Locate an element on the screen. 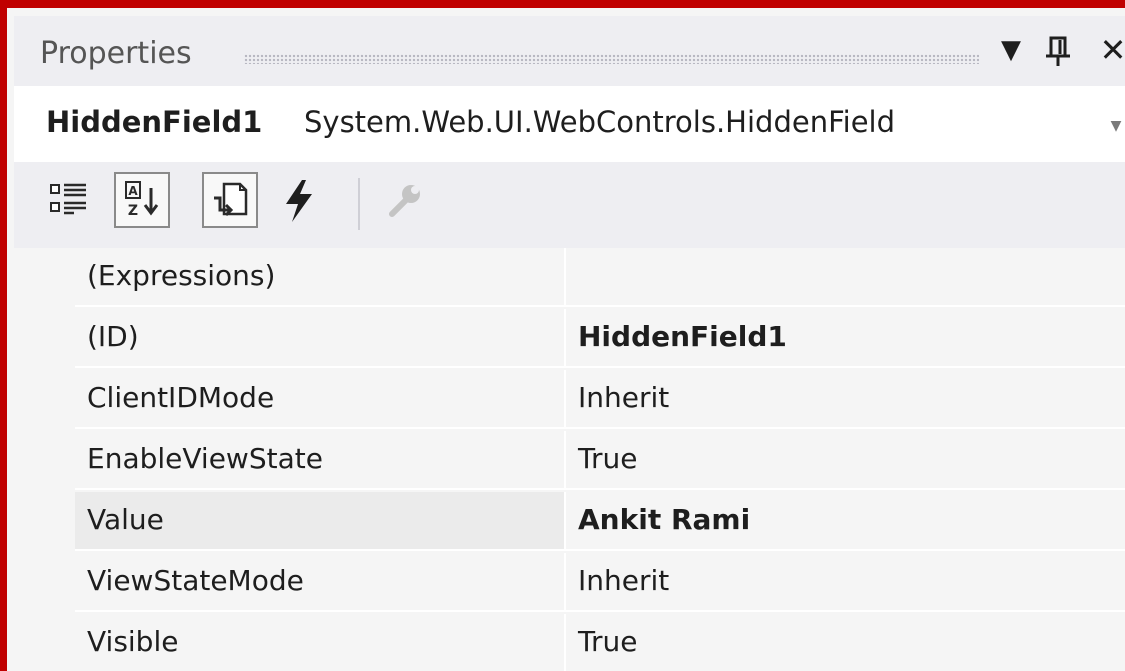 The height and width of the screenshot is (671, 1125). property-row: (Expressions) is located at coordinates (600, 277).